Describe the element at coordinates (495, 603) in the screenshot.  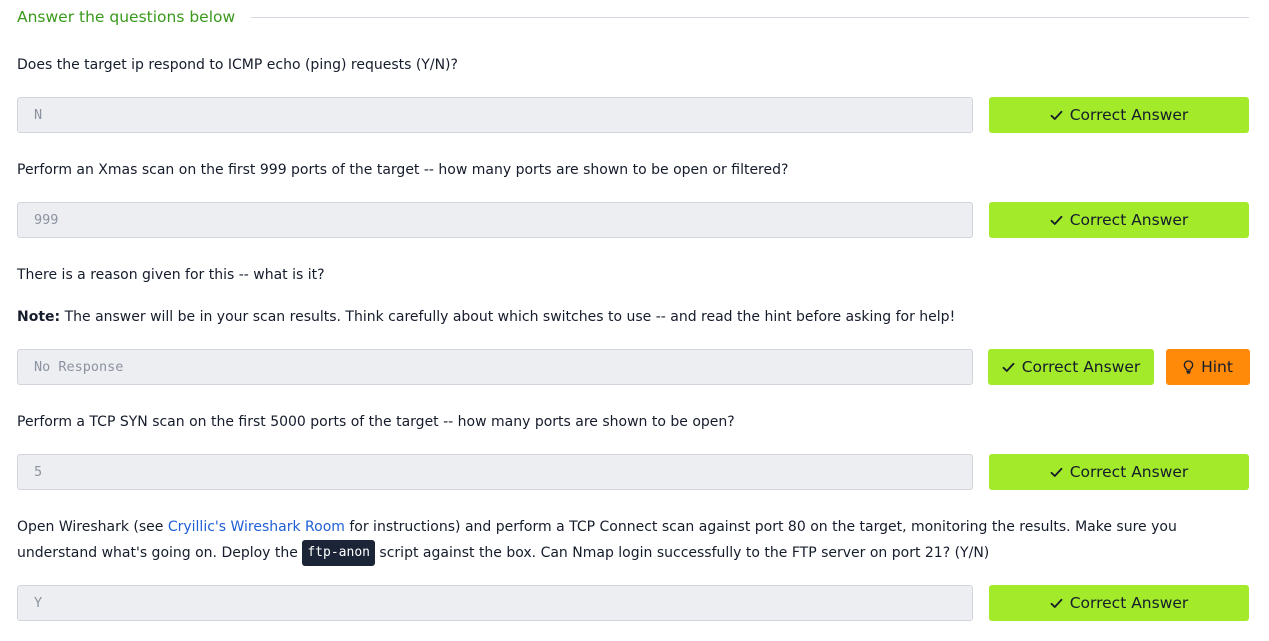
I see `question-5-answer-field: Y` at that location.